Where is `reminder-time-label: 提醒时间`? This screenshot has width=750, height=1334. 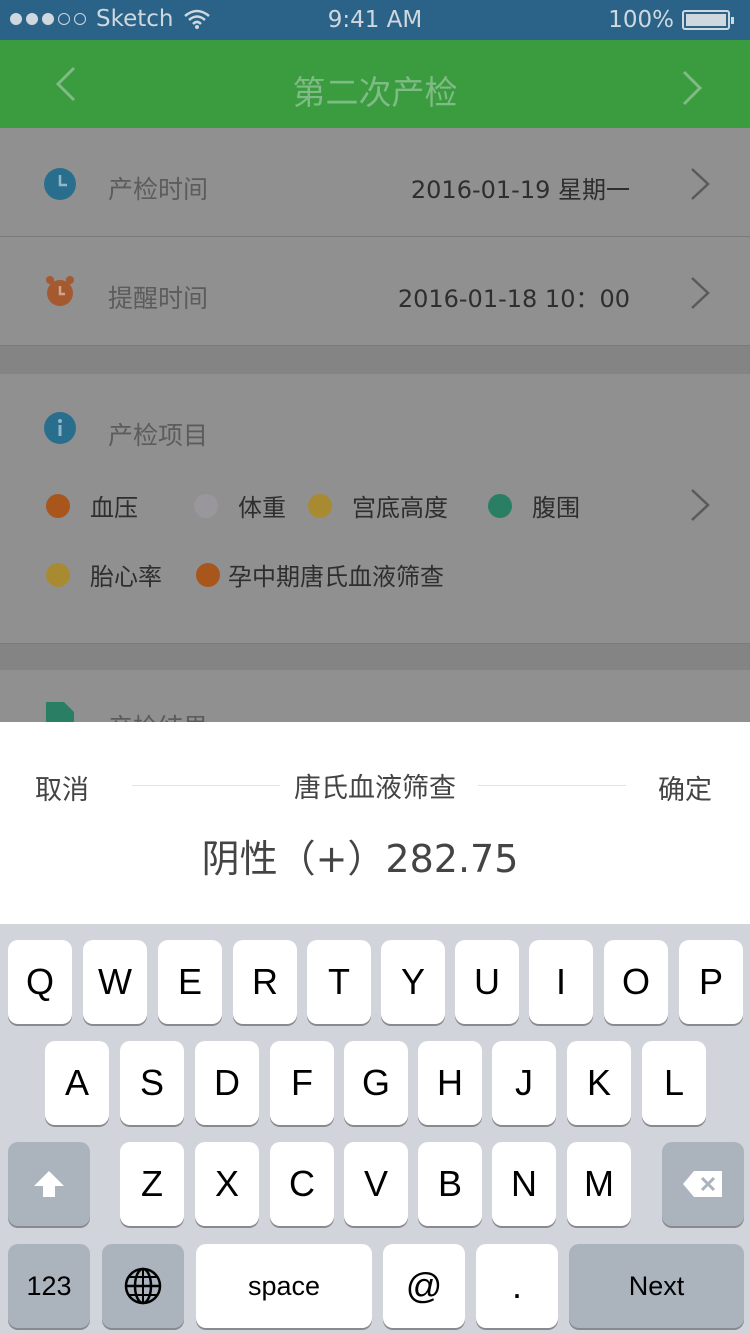 reminder-time-label: 提醒时间 is located at coordinates (158, 298).